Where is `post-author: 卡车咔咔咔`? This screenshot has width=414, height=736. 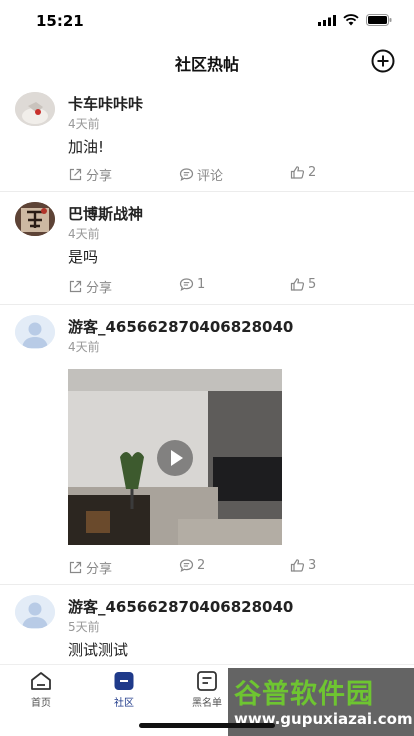 post-author: 卡车咔咔咔 is located at coordinates (105, 103).